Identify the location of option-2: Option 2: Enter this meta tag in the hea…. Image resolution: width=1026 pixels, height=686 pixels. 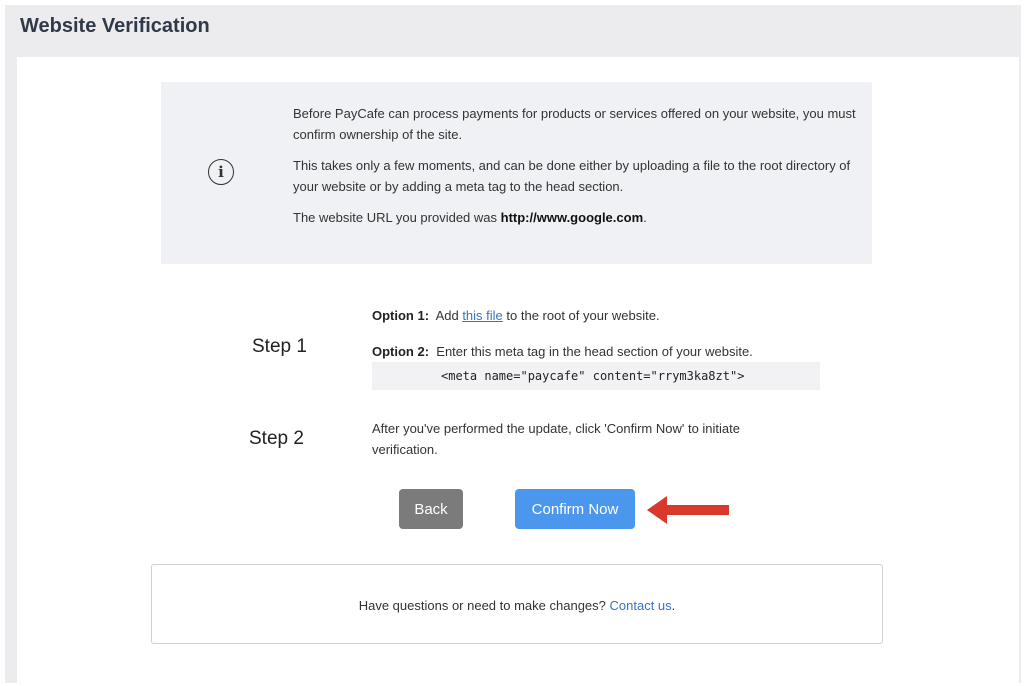
(562, 351).